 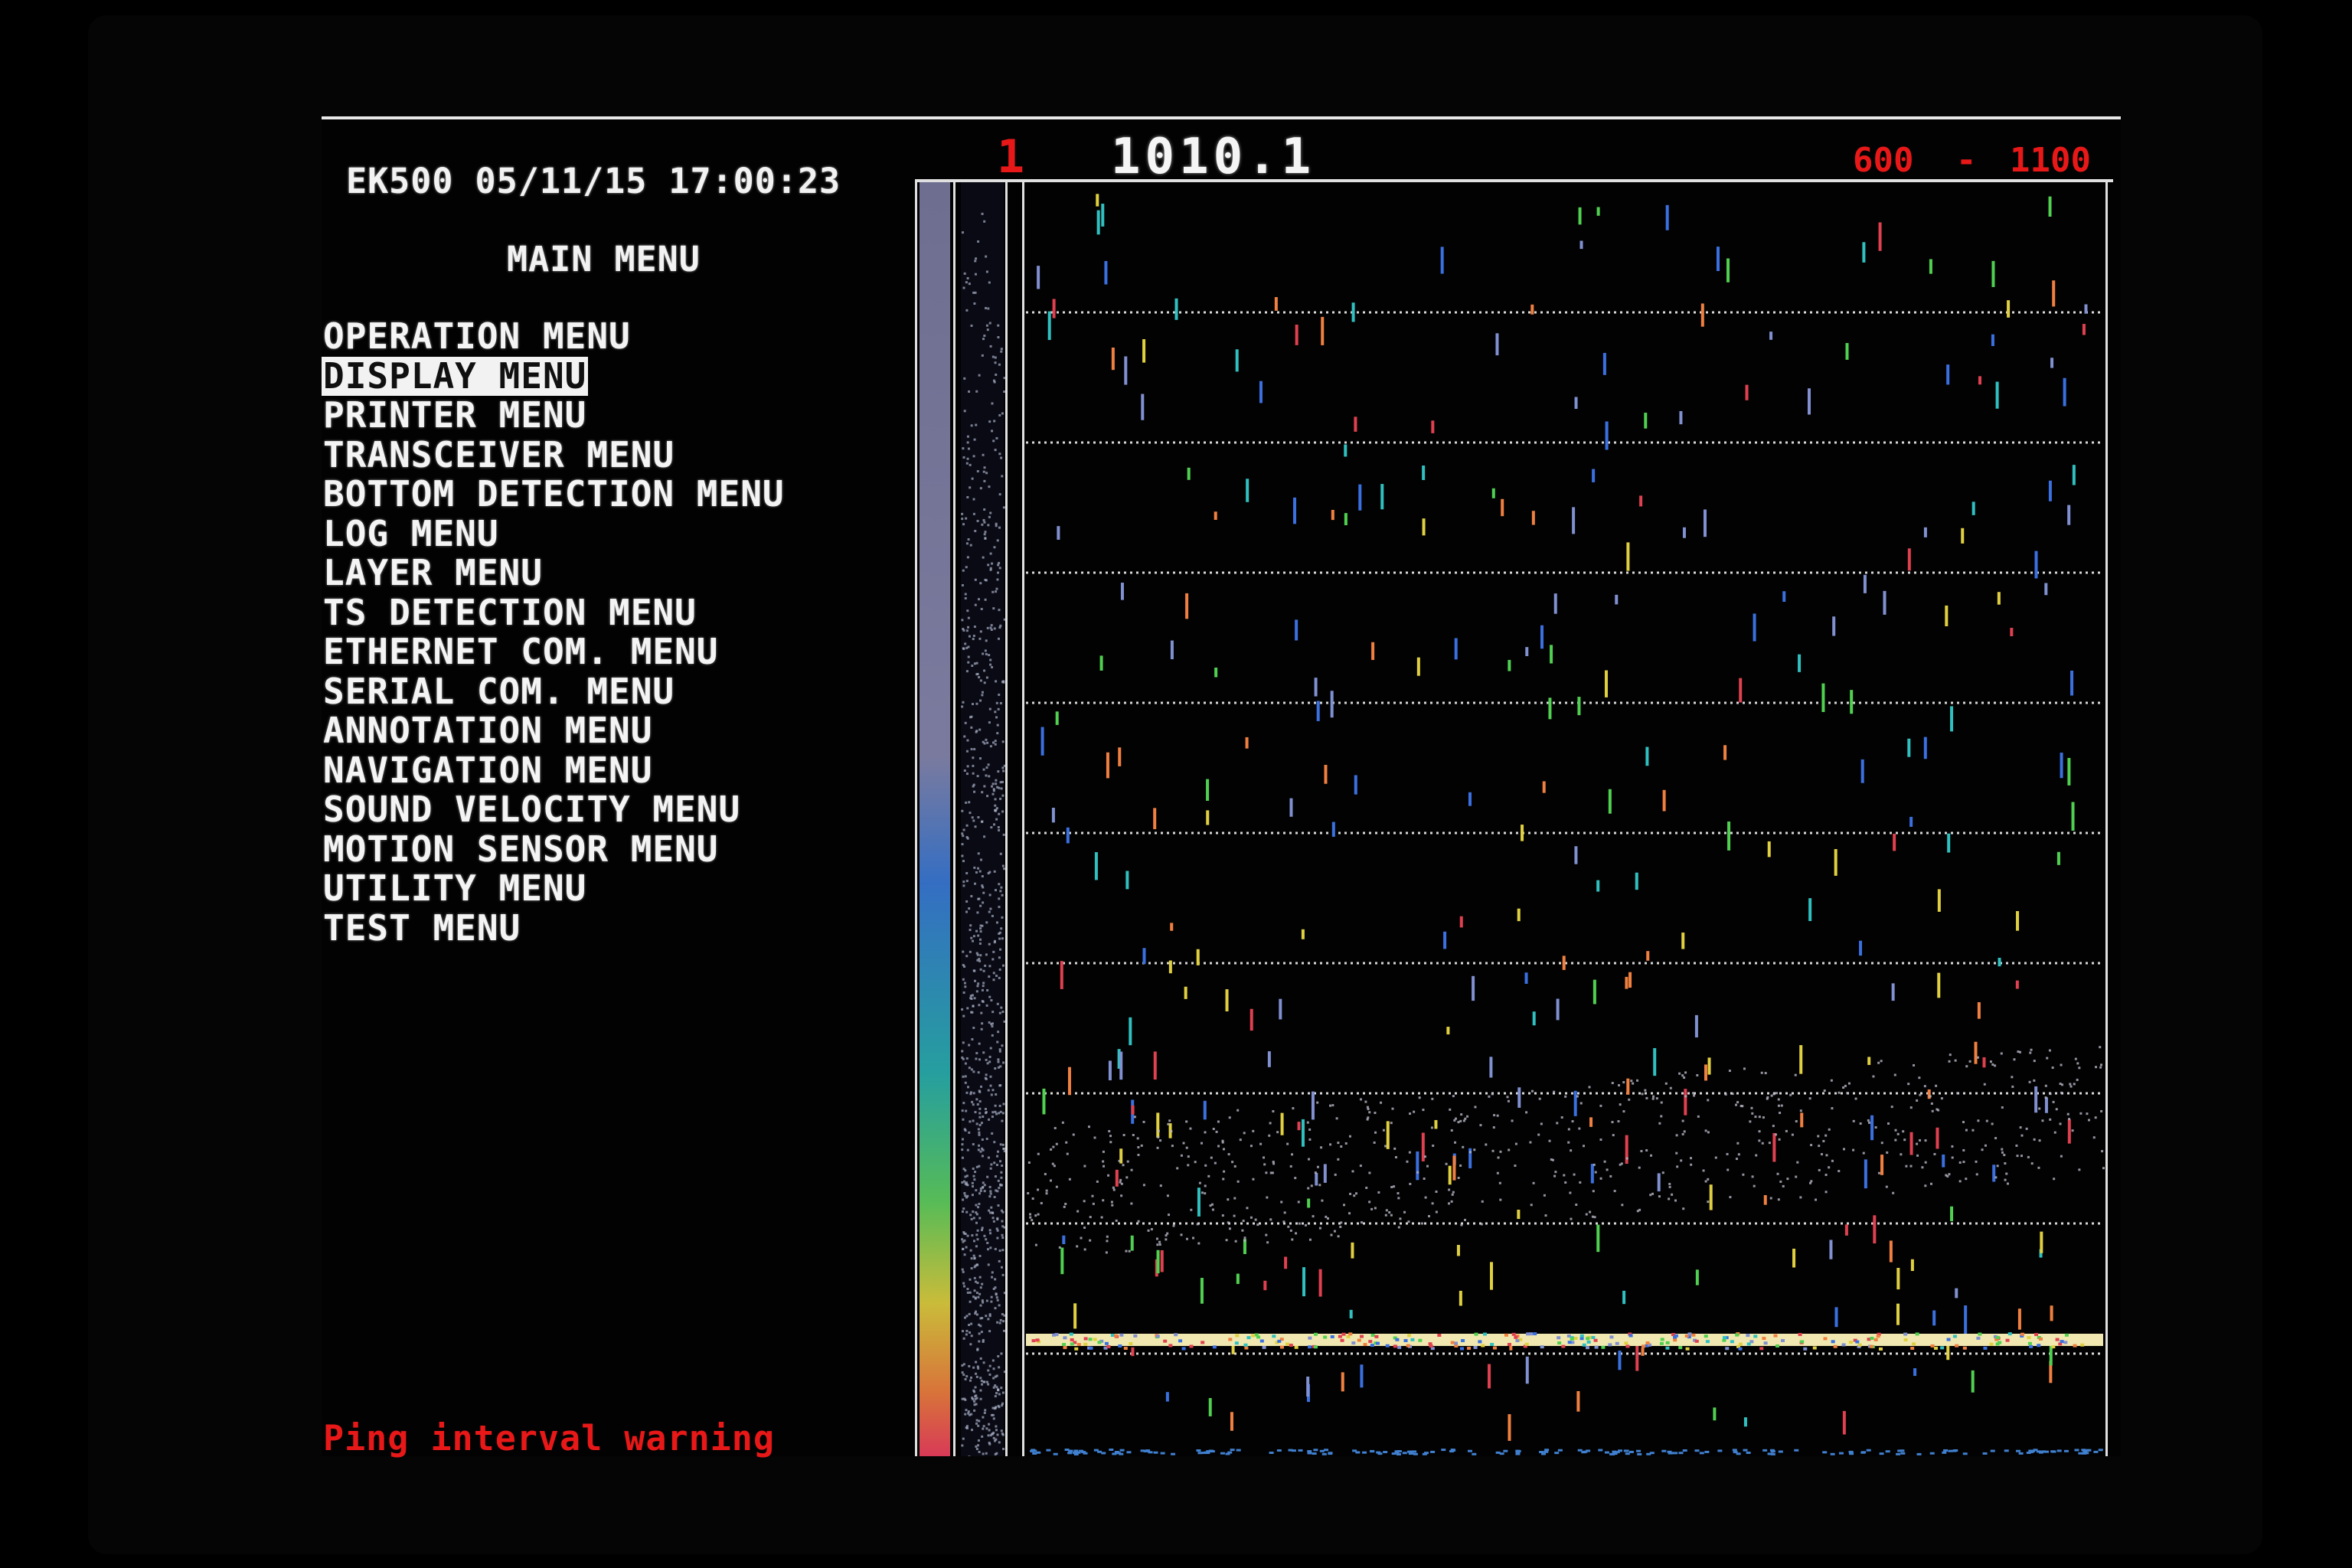 What do you see at coordinates (499, 691) in the screenshot?
I see `menu-item-serial-com-menu: SERIAL COM. MENU` at bounding box center [499, 691].